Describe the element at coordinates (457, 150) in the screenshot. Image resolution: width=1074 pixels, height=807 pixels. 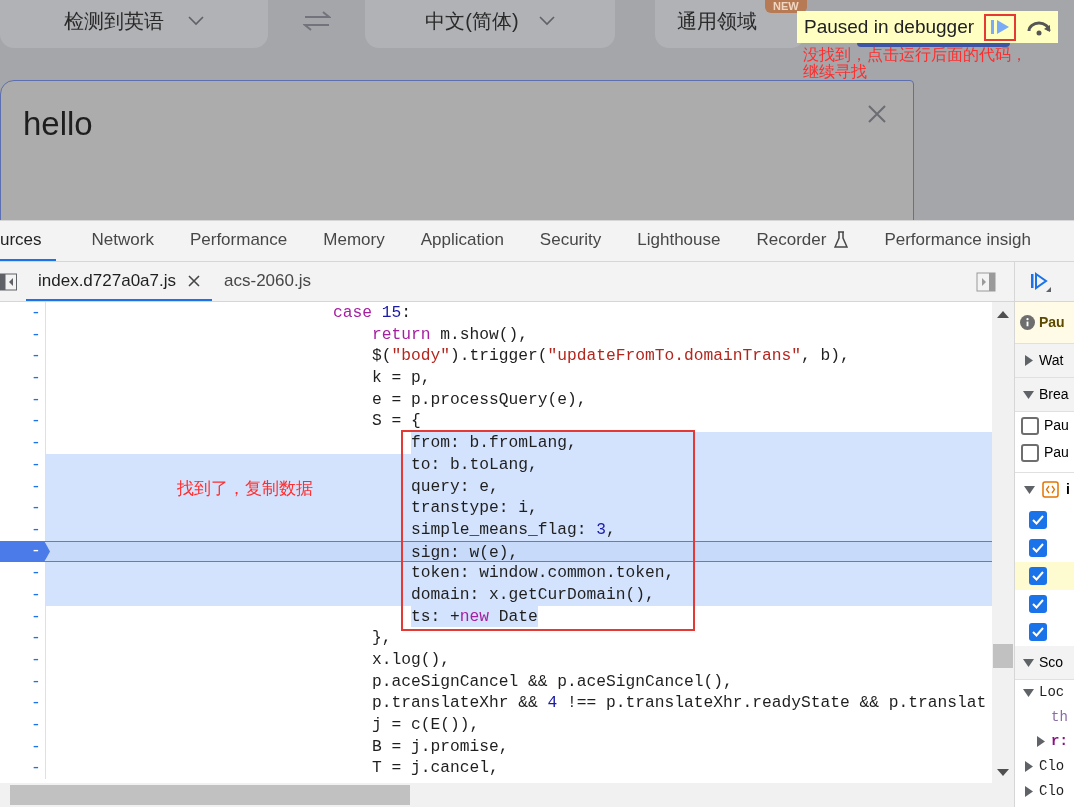
I see `text-input-area: hello` at that location.